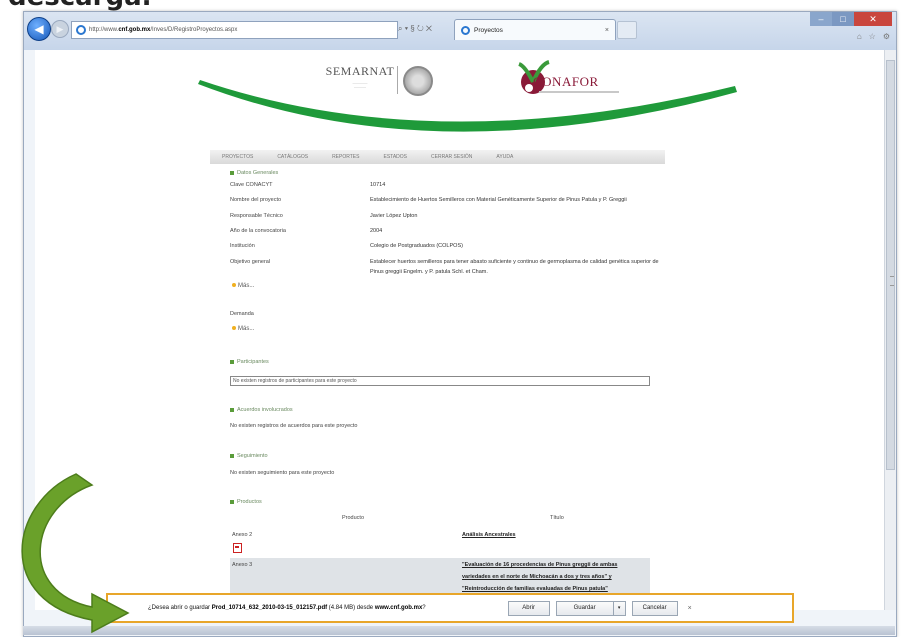  What do you see at coordinates (467, 106) in the screenshot?
I see `green-swoosh-icon` at bounding box center [467, 106].